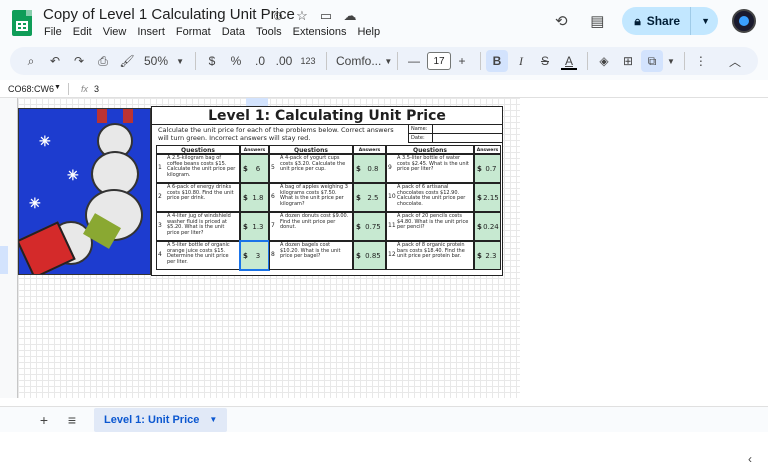 The image size is (768, 470). I want to click on text-color-button: A, so click(569, 61).